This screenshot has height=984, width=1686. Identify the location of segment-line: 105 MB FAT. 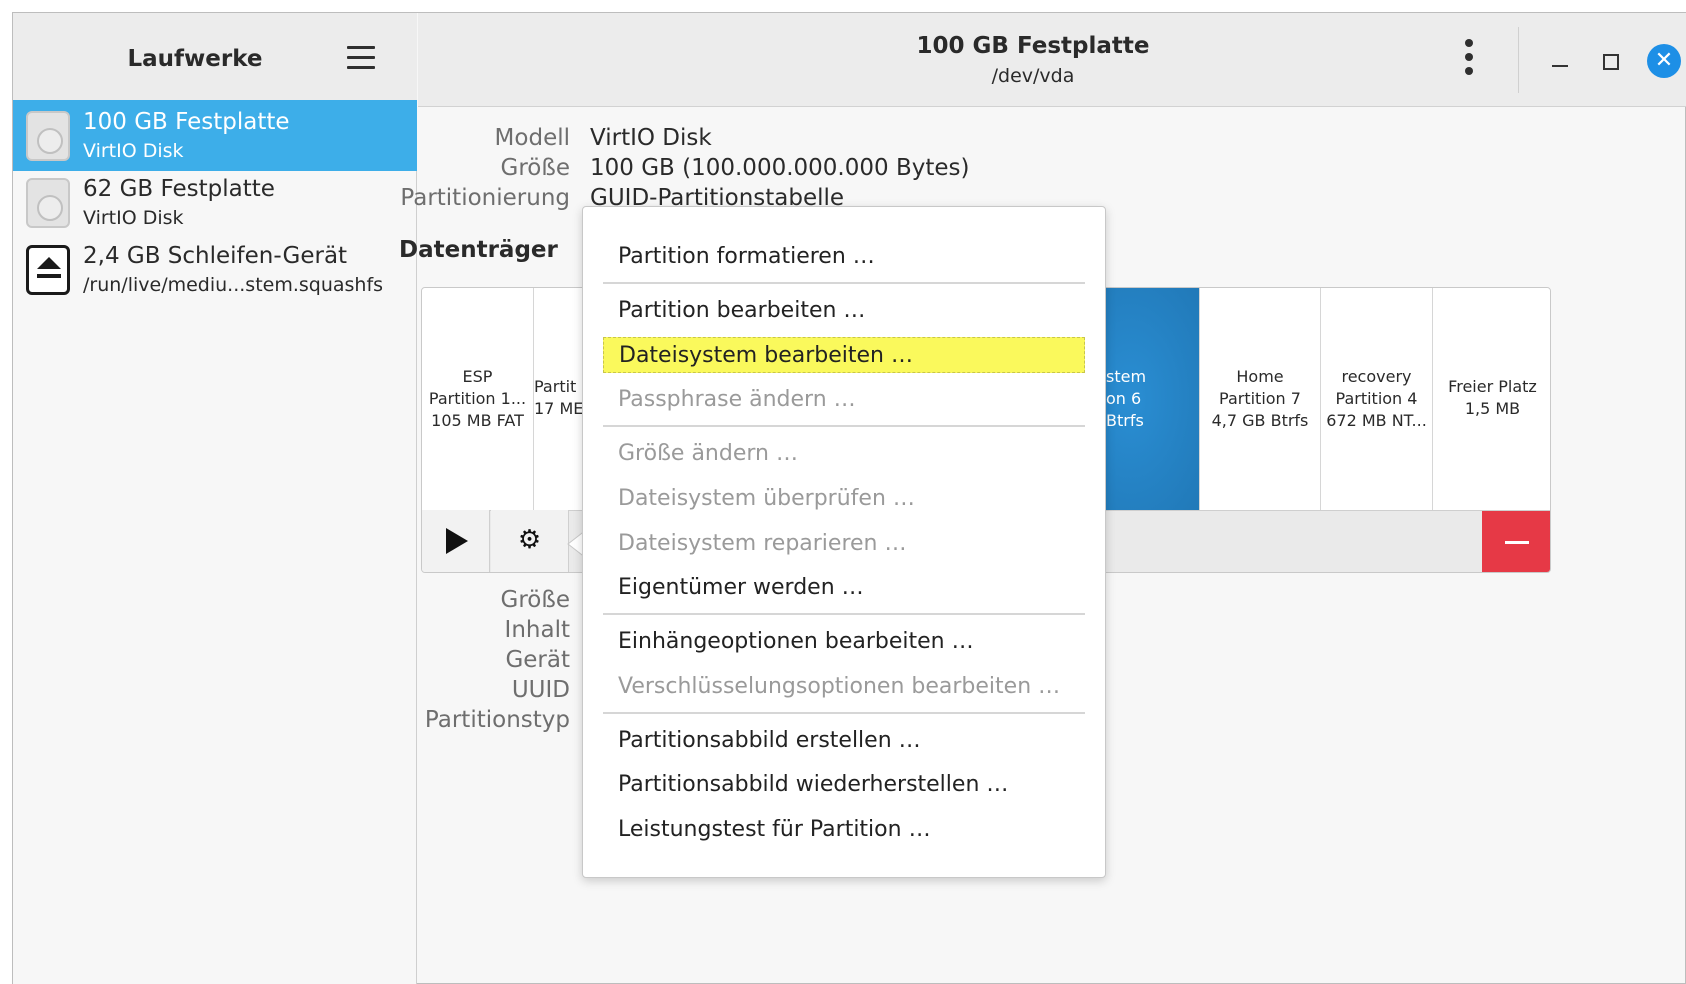
(477, 420).